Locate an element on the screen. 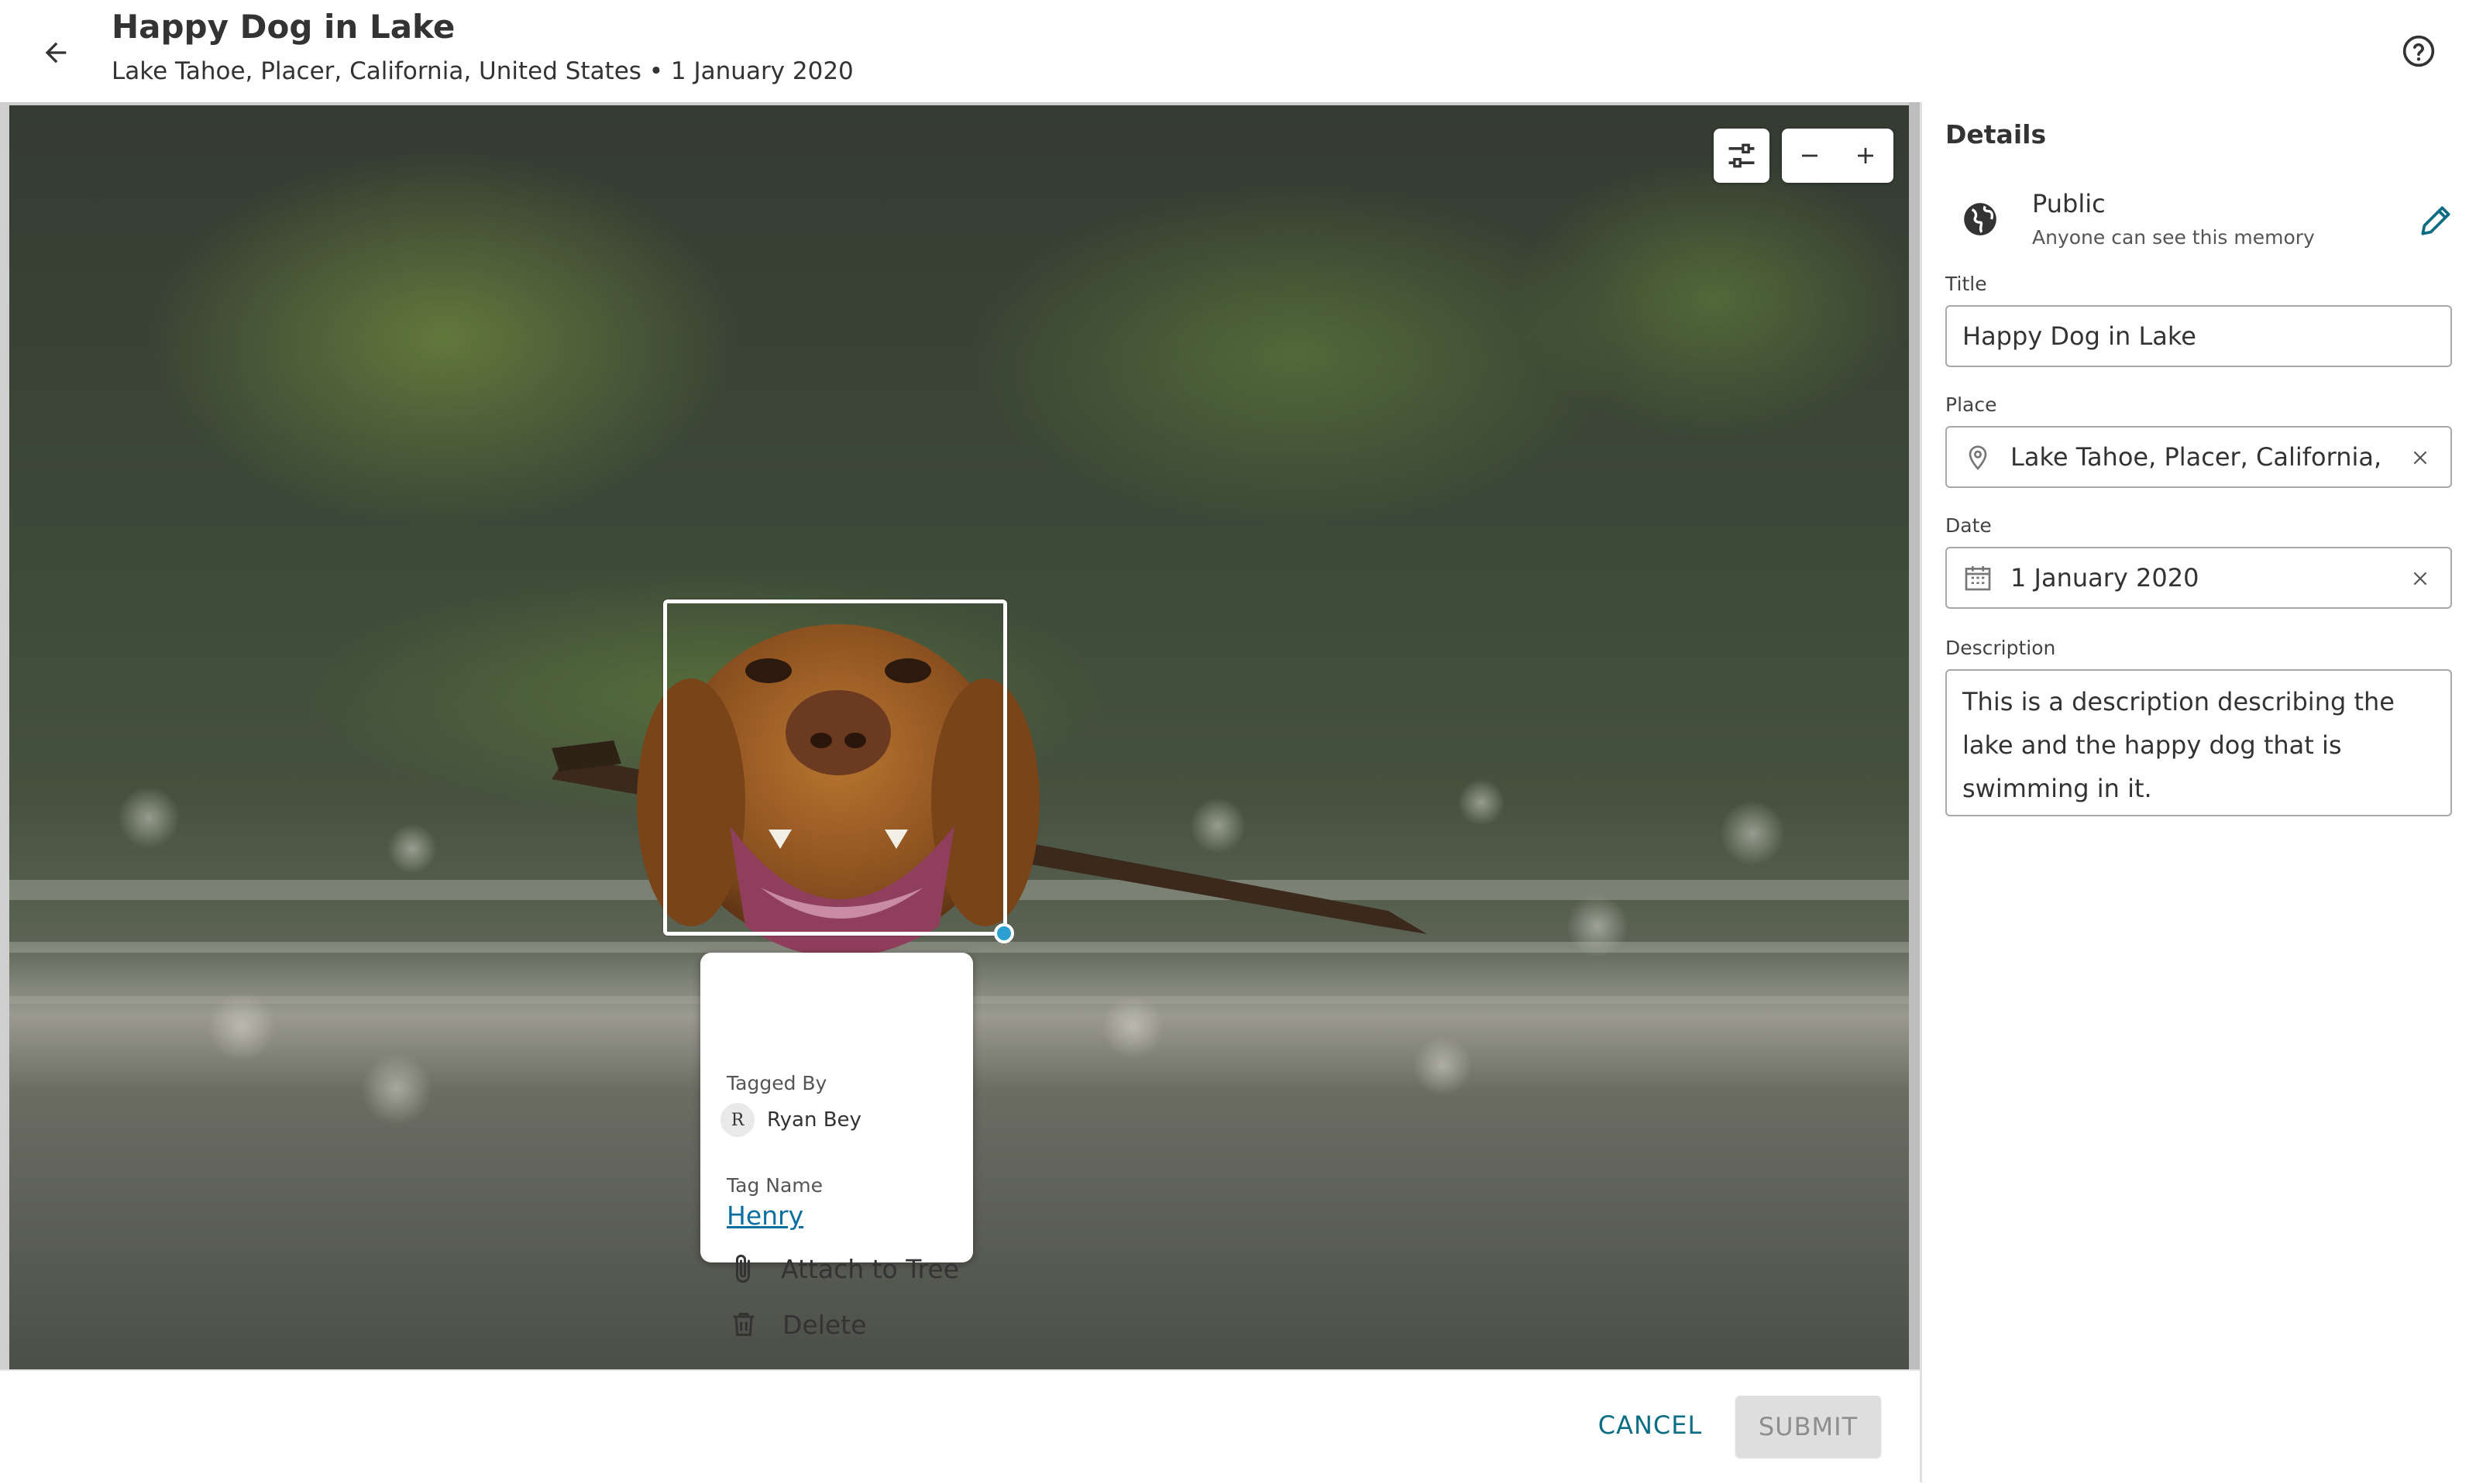 The image size is (2476, 1484). title-field: Happy Dog in Lake is located at coordinates (2198, 336).